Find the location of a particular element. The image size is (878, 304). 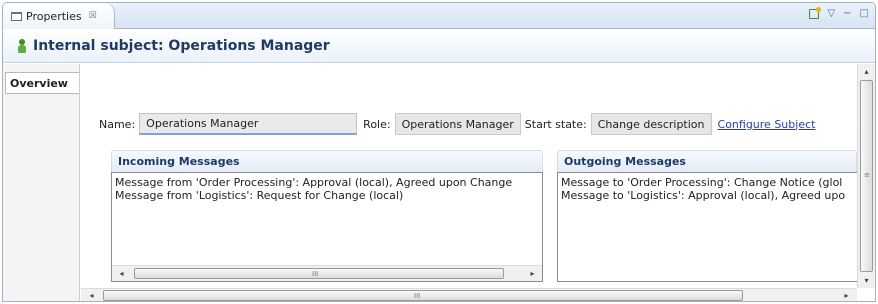

page-tabs-sidebar: Overview is located at coordinates (41, 182).